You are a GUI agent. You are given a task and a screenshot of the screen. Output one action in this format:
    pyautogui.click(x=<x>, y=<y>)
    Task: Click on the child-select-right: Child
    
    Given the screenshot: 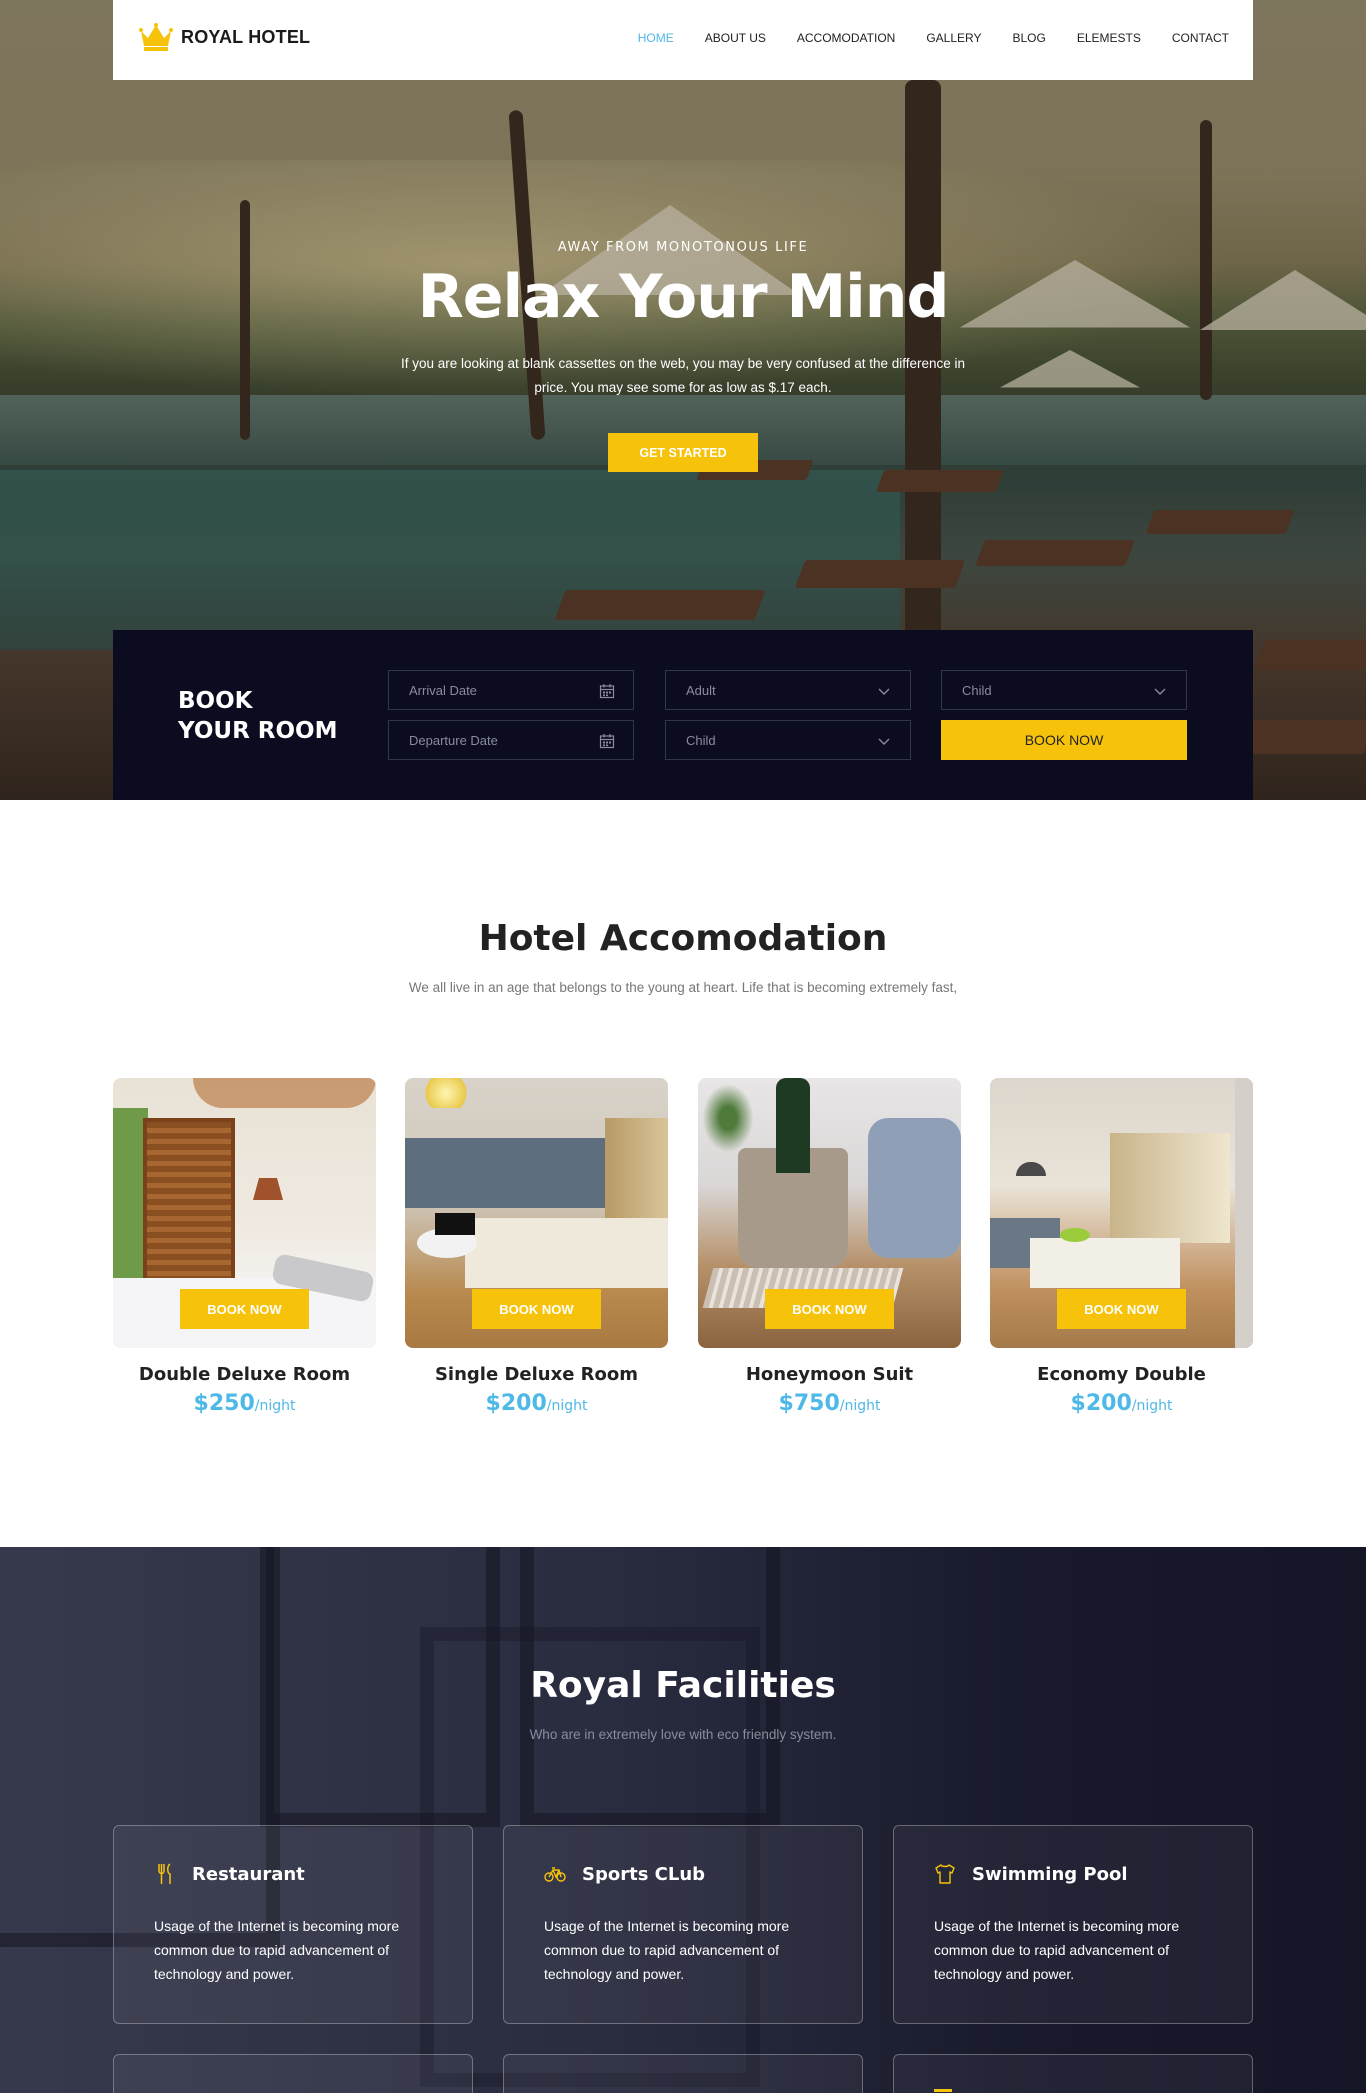 What is the action you would take?
    pyautogui.click(x=1064, y=690)
    